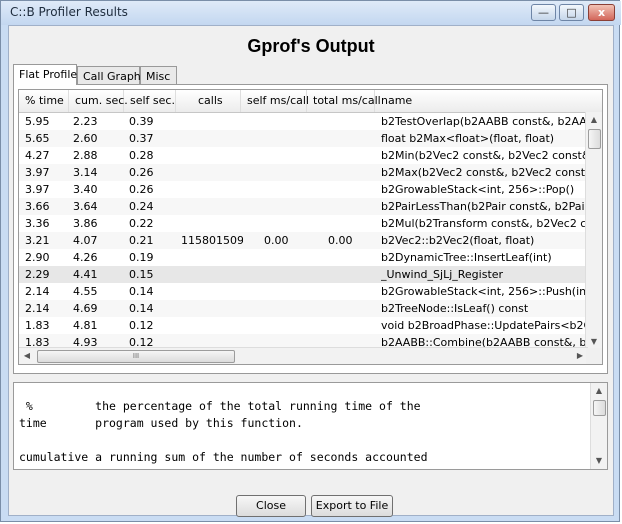 The height and width of the screenshot is (524, 622). Describe the element at coordinates (141, 257) in the screenshot. I see `self-sec-cell: 0.19` at that location.